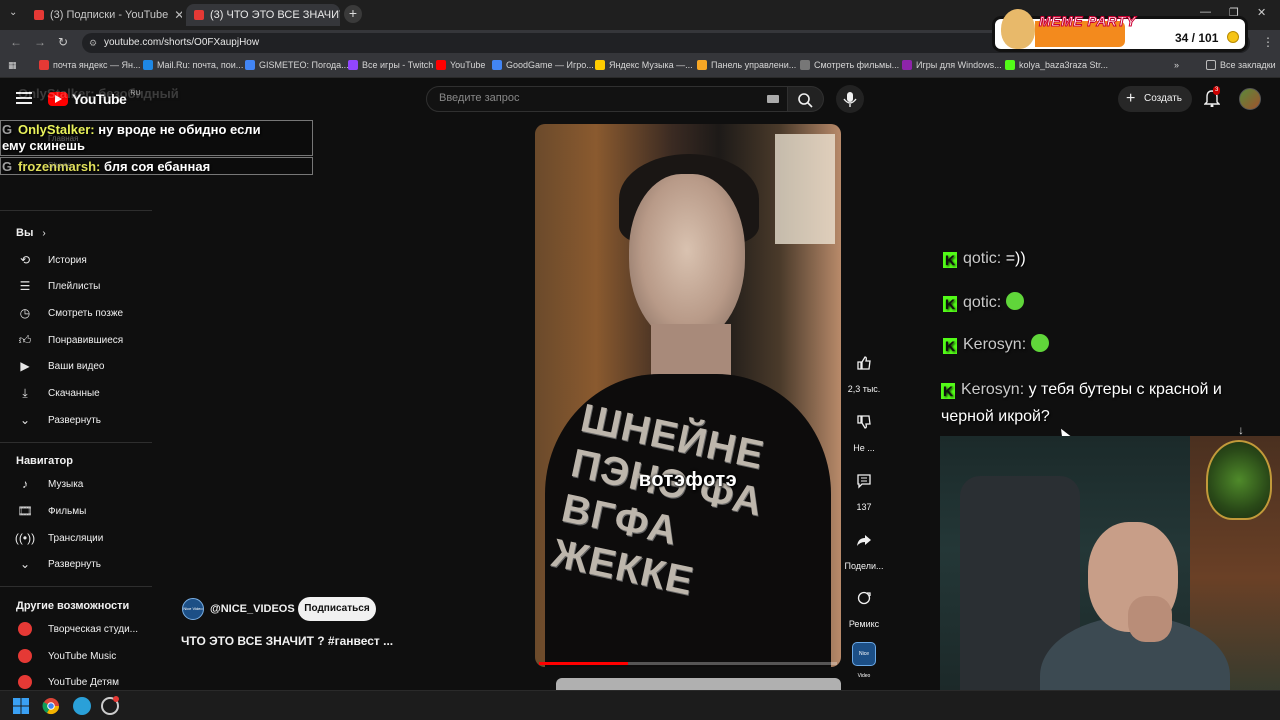 This screenshot has width=1280, height=720. What do you see at coordinates (1248, 65) in the screenshot?
I see `all-bookmarks-label: Все закладки` at bounding box center [1248, 65].